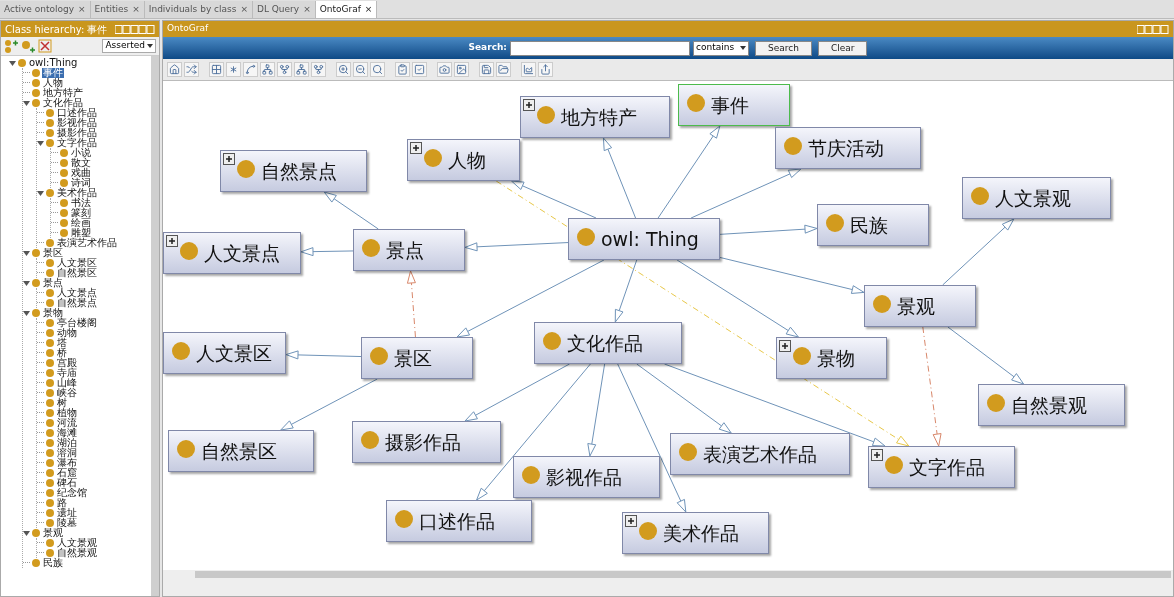 The image size is (1174, 597). What do you see at coordinates (67, 453) in the screenshot?
I see `tree-item: 溶洞` at bounding box center [67, 453].